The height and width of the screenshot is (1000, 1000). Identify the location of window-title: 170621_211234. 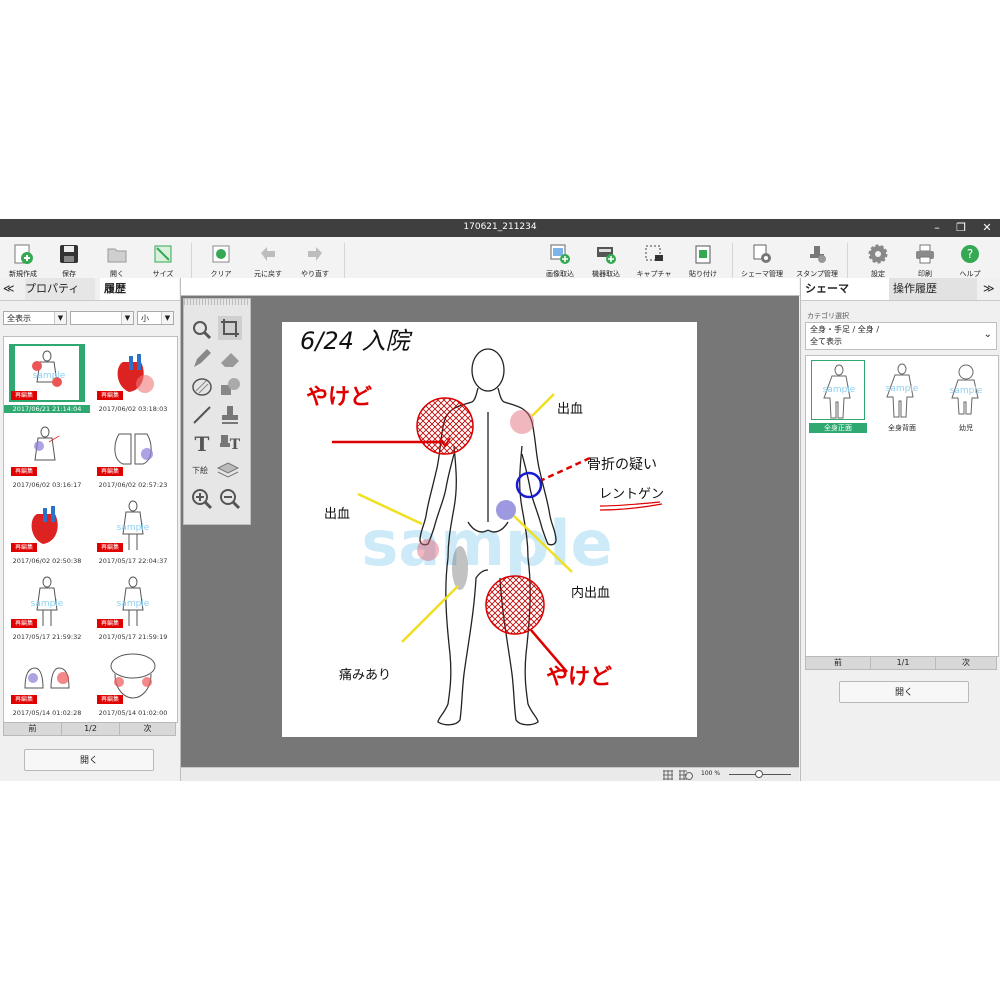
(500, 227).